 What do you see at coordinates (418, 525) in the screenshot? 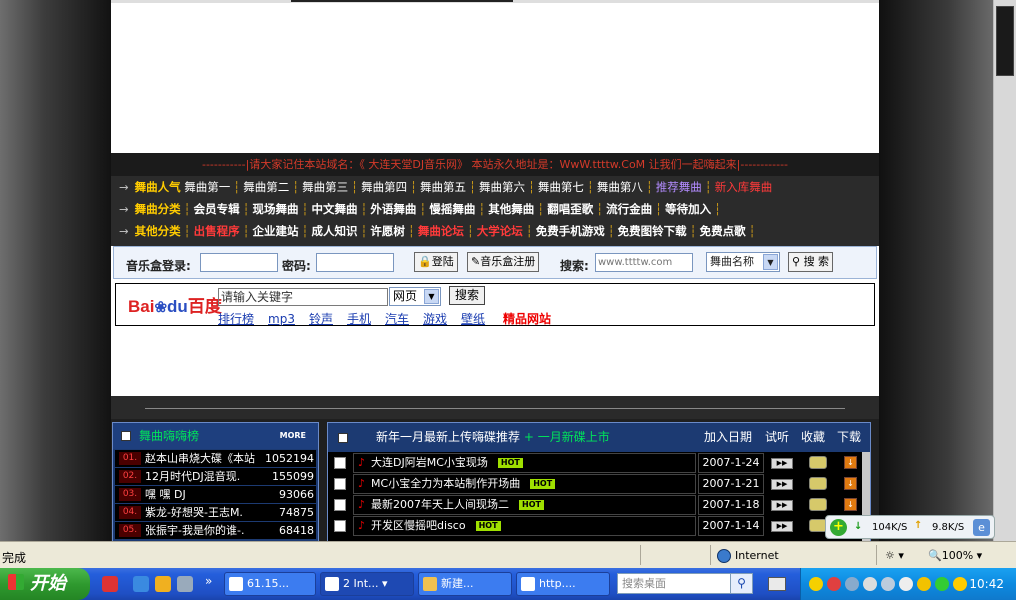
I see `song-title: 开发区慢摇吧disco` at bounding box center [418, 525].